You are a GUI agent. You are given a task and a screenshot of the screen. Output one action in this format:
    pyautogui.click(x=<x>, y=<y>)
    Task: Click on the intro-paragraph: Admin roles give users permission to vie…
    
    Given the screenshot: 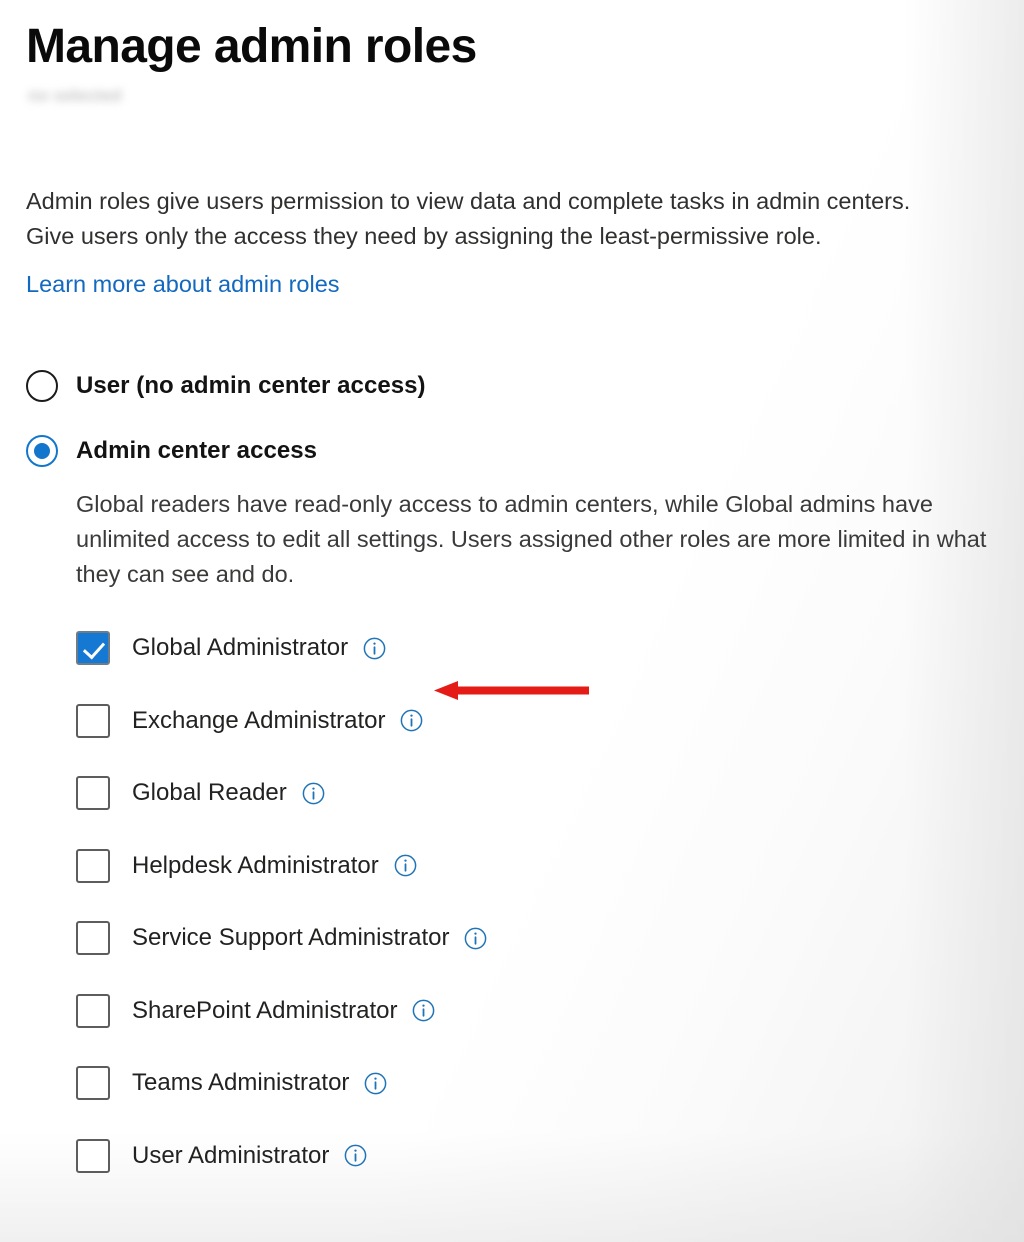 What is the action you would take?
    pyautogui.click(x=468, y=218)
    